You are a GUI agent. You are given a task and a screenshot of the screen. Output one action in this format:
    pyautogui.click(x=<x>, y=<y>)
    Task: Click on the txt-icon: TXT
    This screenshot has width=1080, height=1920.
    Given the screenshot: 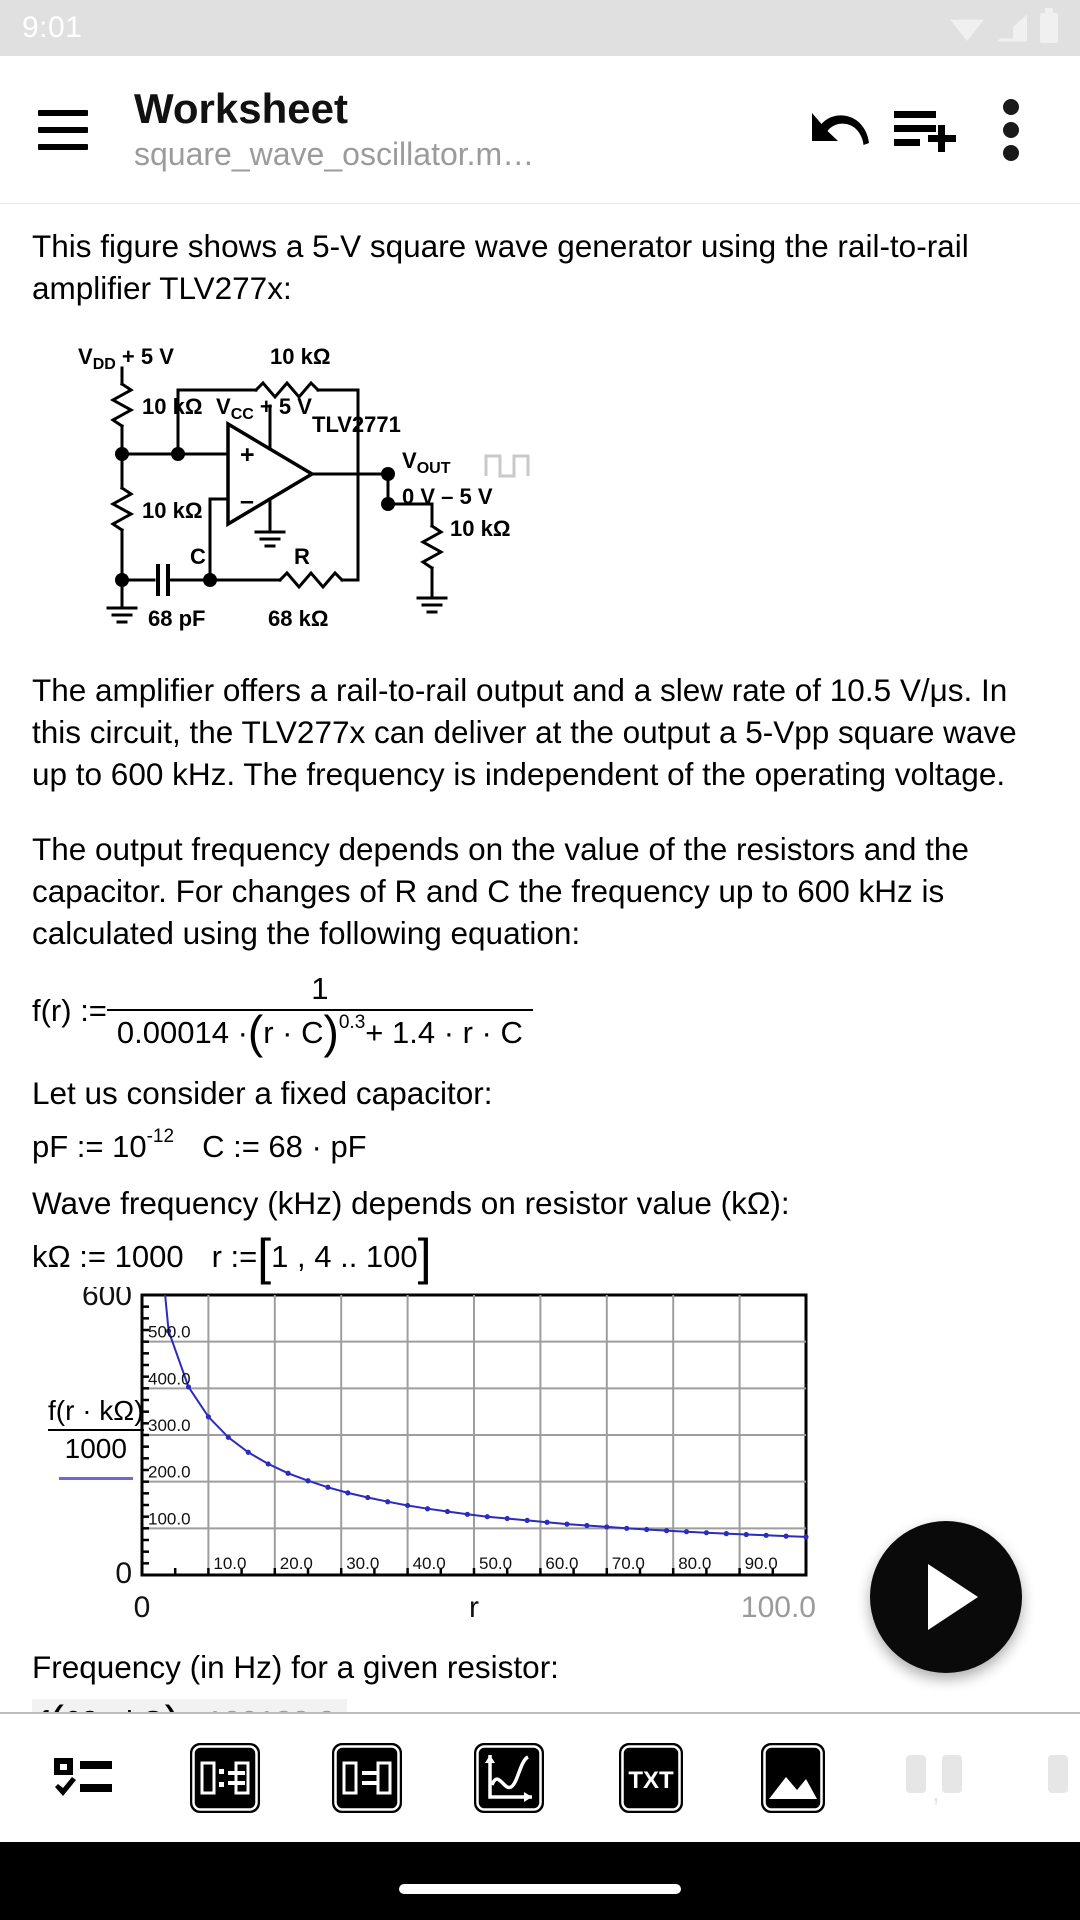 What is the action you would take?
    pyautogui.click(x=651, y=1778)
    